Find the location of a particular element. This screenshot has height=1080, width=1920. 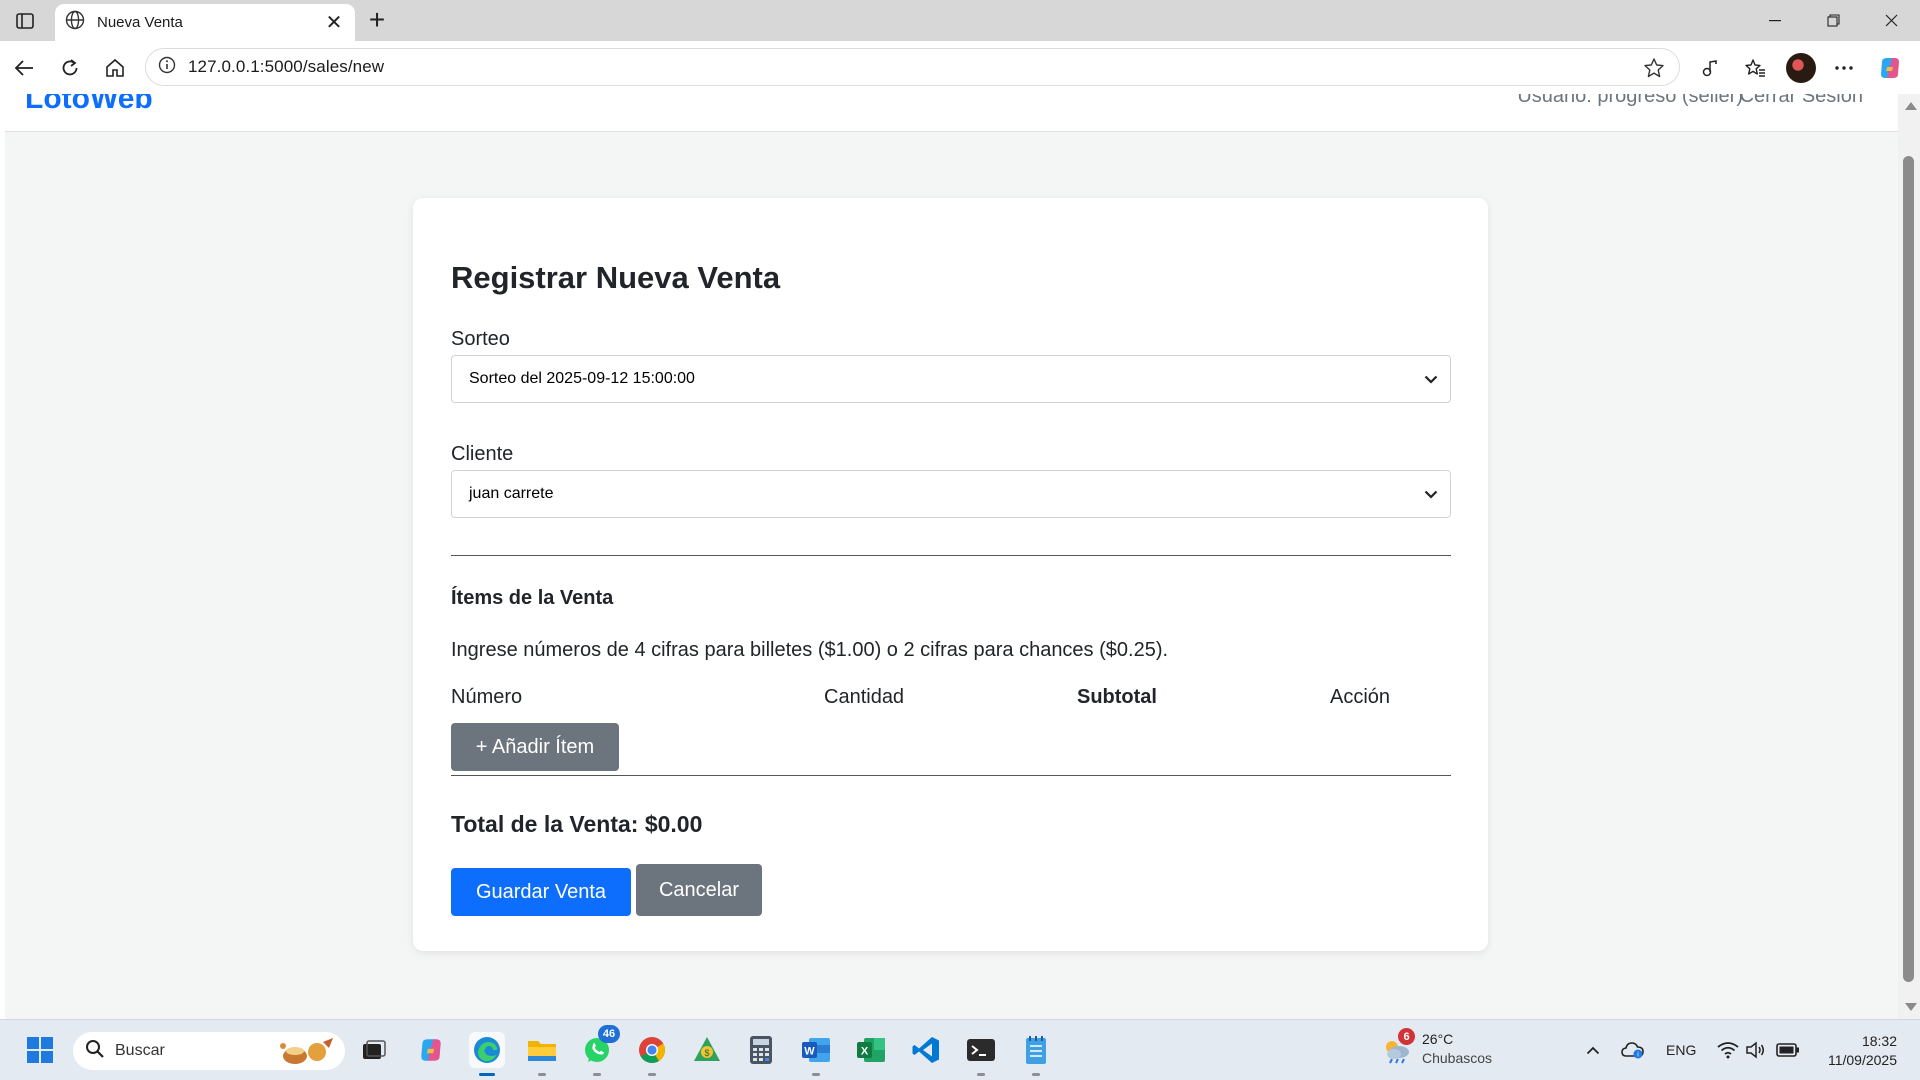

language-indicator: ENG is located at coordinates (1681, 1050).